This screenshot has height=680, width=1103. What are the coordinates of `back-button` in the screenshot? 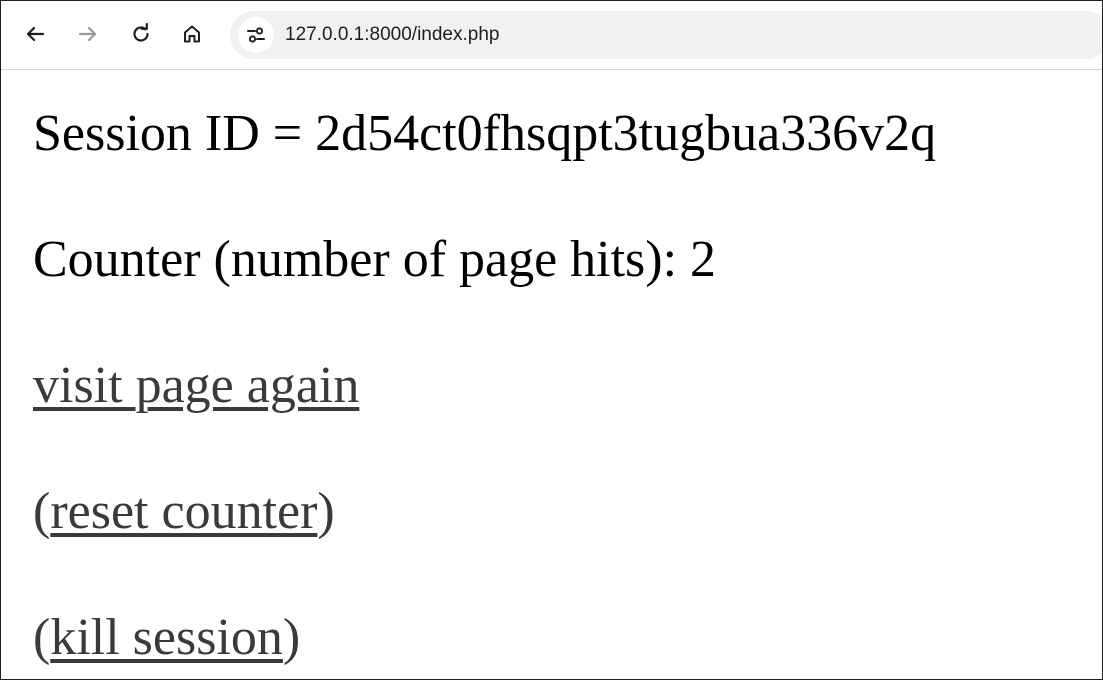 It's located at (35, 34).